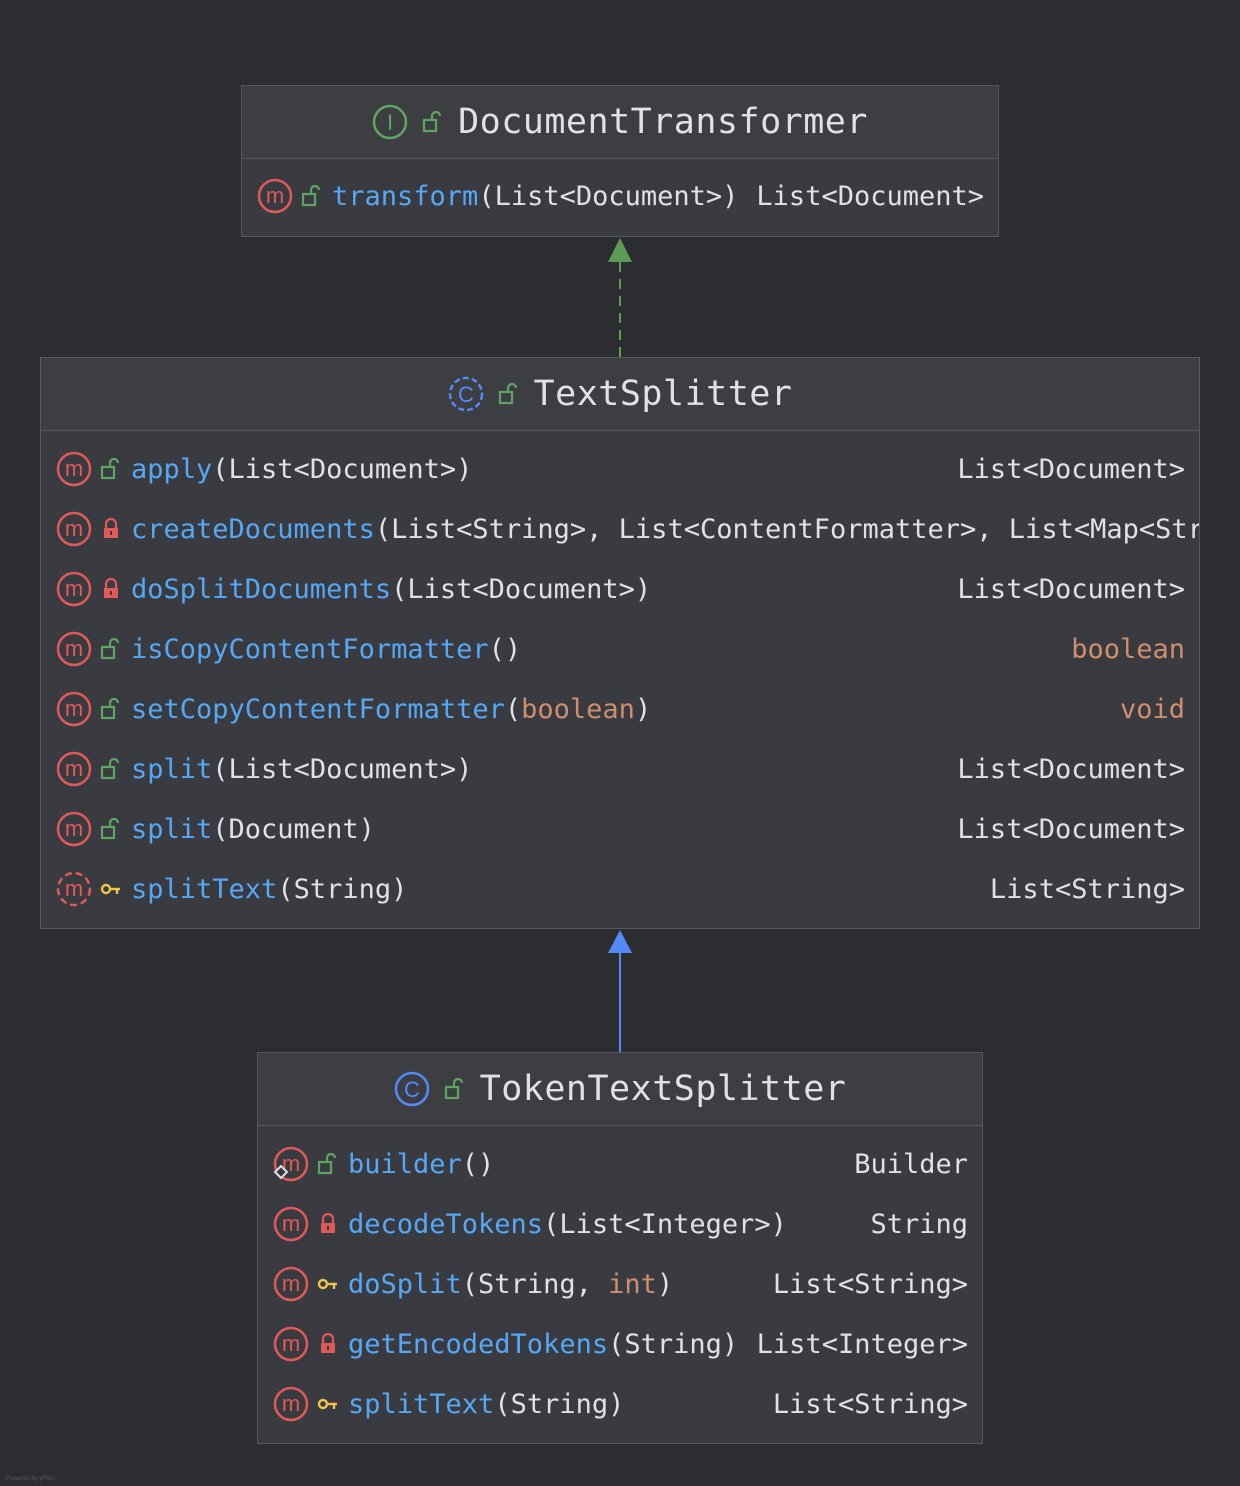  Describe the element at coordinates (665, 1224) in the screenshot. I see `method-args: (List<Integer>)` at that location.